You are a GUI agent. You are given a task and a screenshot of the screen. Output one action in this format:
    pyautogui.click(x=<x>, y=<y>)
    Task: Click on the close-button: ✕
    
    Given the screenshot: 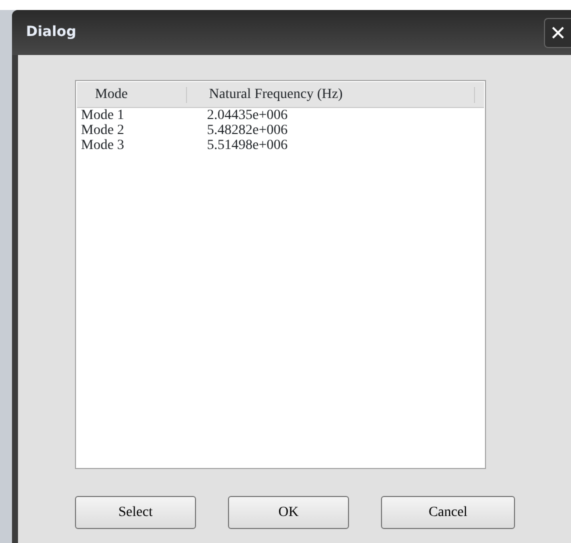 What is the action you would take?
    pyautogui.click(x=557, y=33)
    